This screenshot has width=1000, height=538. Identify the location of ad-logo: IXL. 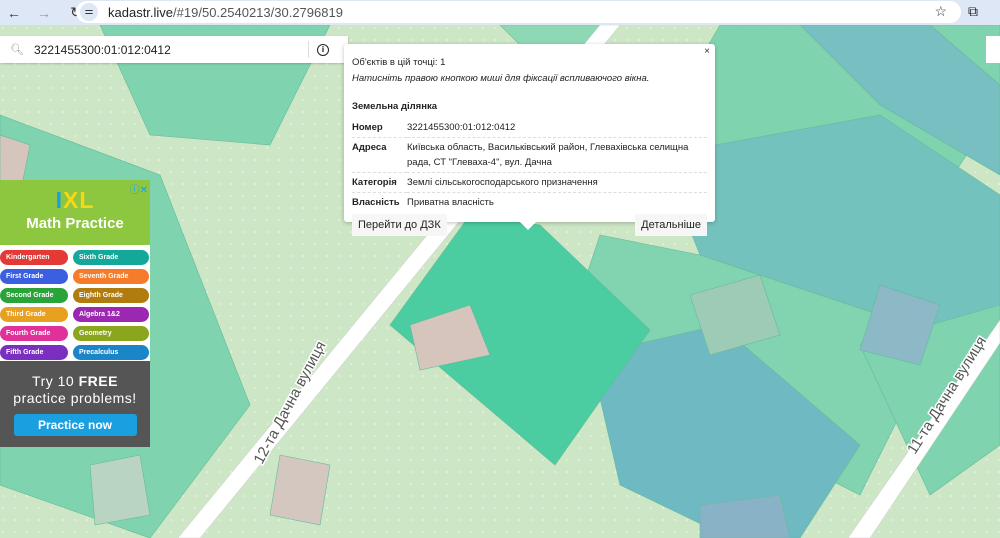
(75, 200).